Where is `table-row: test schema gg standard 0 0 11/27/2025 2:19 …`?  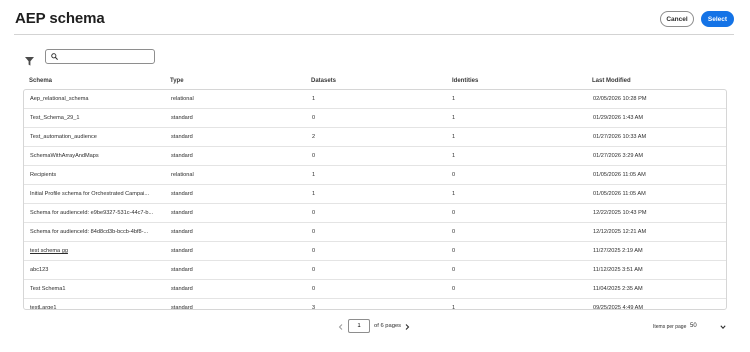
table-row: test schema gg standard 0 0 11/27/2025 2:19 … is located at coordinates (375, 251).